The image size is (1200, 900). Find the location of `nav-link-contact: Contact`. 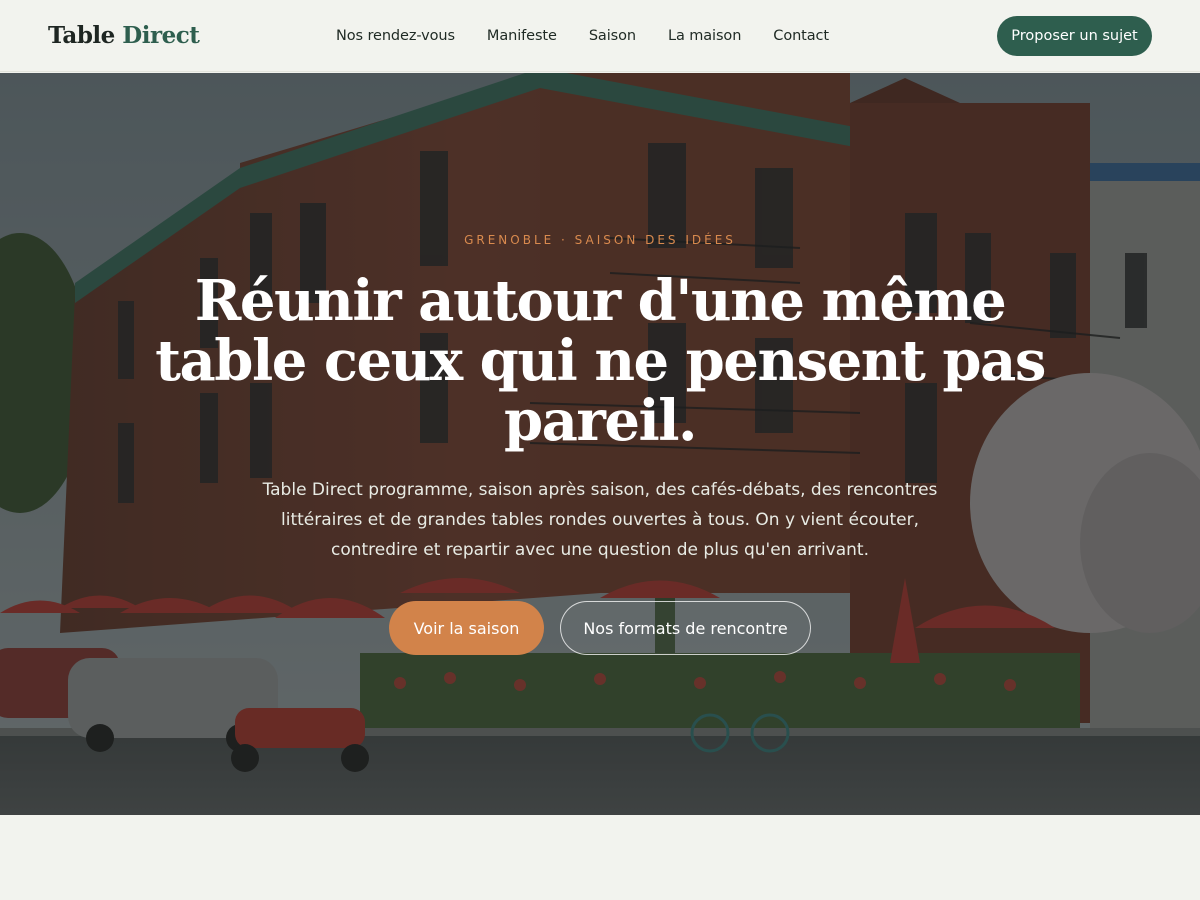

nav-link-contact: Contact is located at coordinates (801, 36).